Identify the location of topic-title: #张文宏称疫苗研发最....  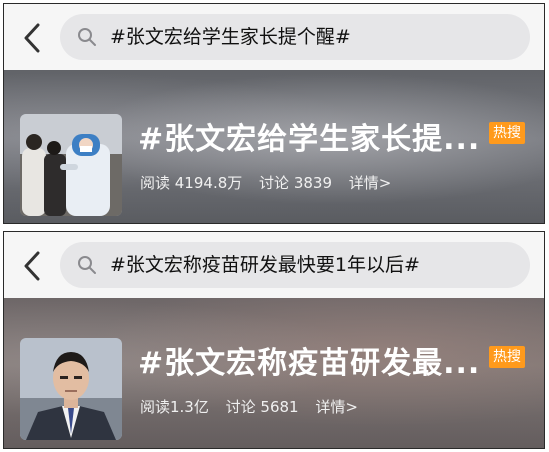
(309, 360).